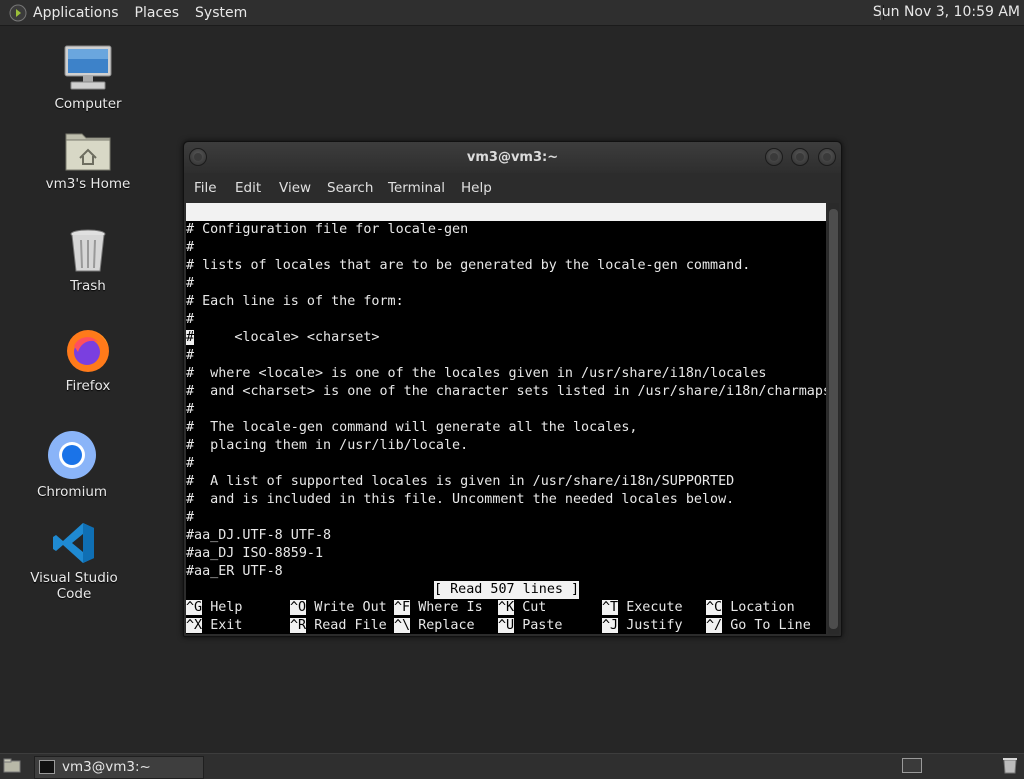  Describe the element at coordinates (72, 492) in the screenshot. I see `desktop-icon-label: Chromium` at that location.